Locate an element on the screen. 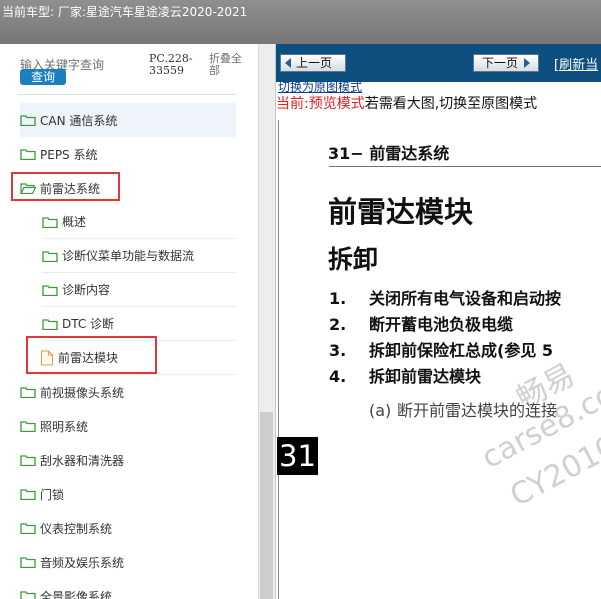 The image size is (601, 599). mode-status: 当前:预览模式若需看大图,切换至原图模式 is located at coordinates (406, 104).